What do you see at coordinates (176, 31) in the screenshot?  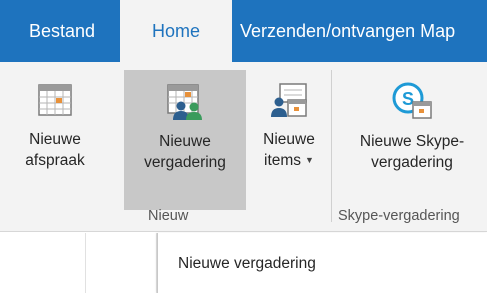 I see `tab-home: Home` at bounding box center [176, 31].